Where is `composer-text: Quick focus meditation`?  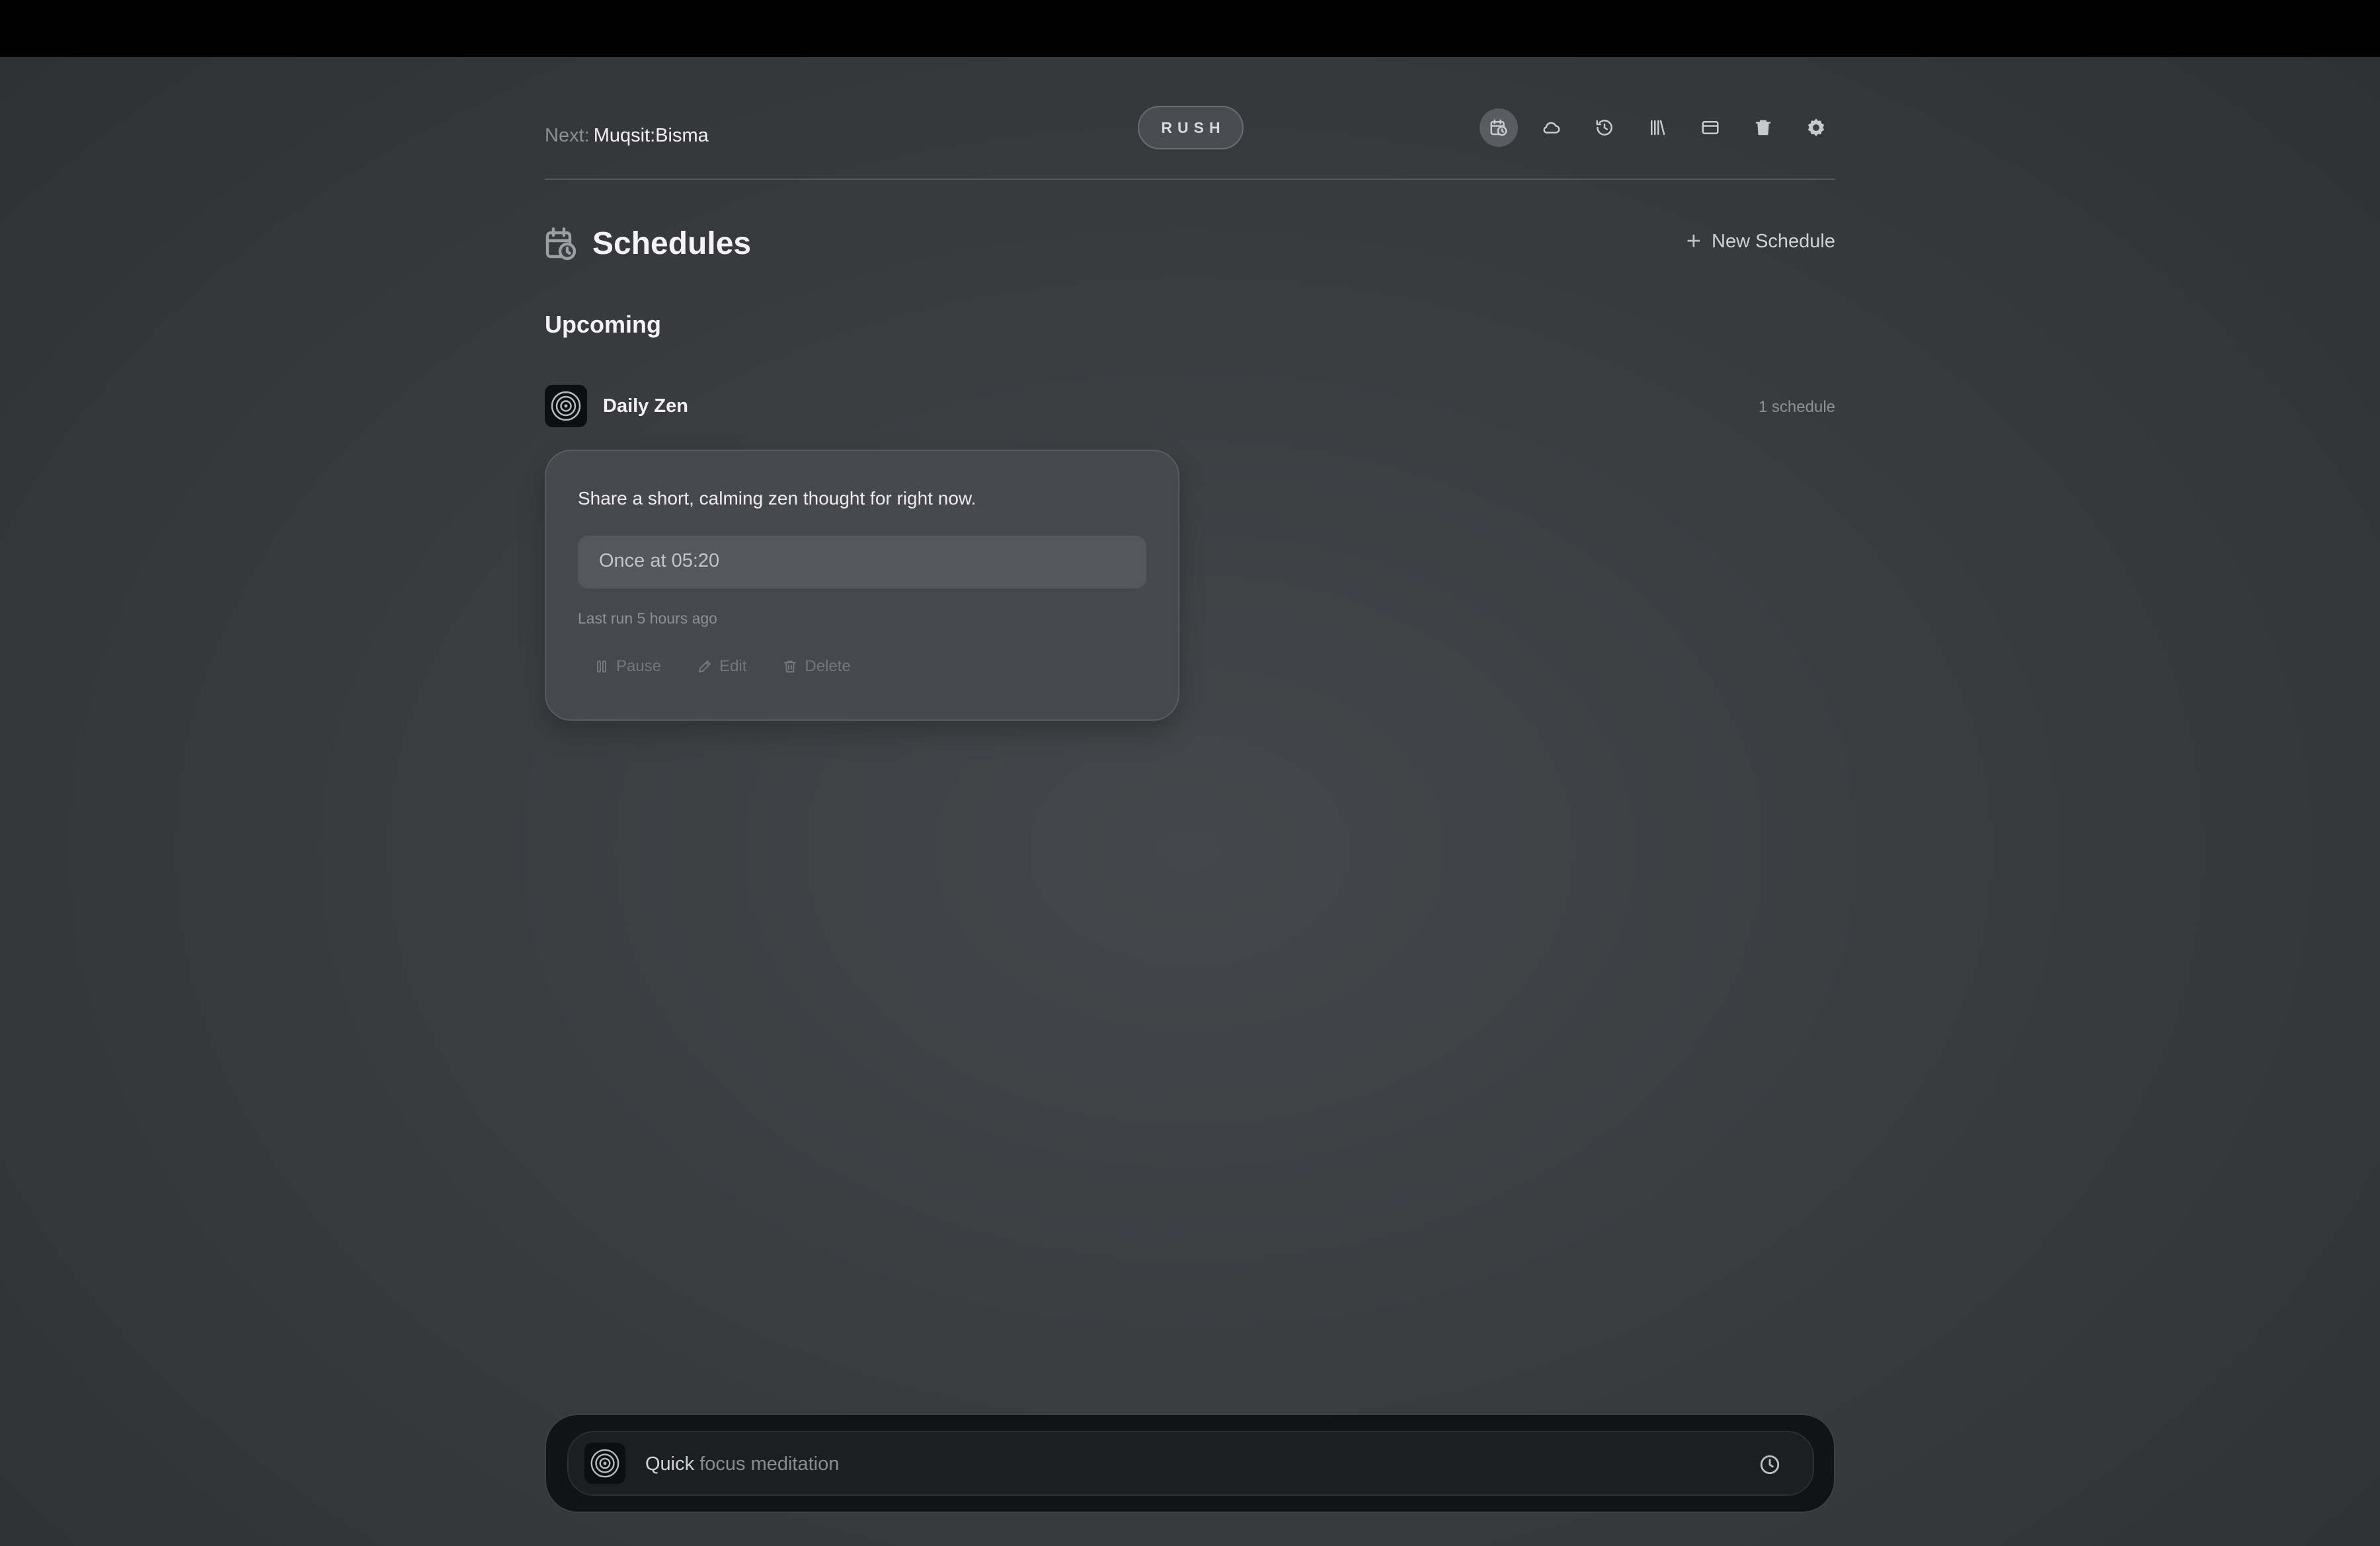
composer-text: Quick focus meditation is located at coordinates (742, 1464).